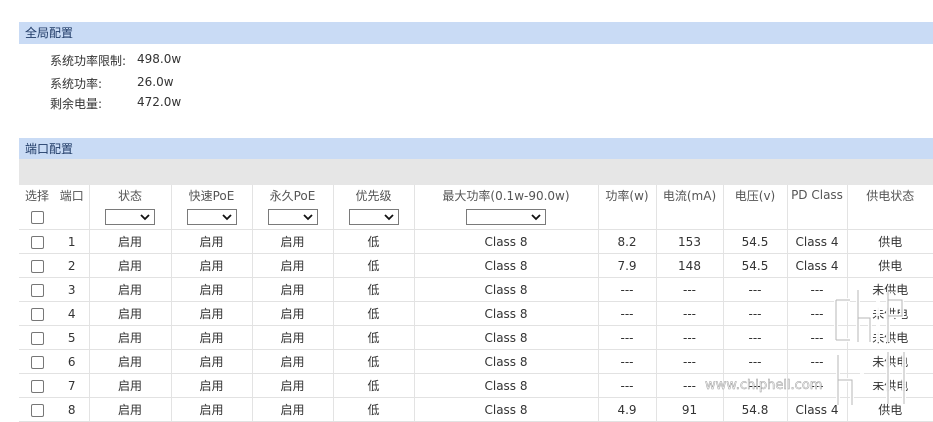 The image size is (933, 422). What do you see at coordinates (292, 217) in the screenshot?
I see `perm-poe-filter-select` at bounding box center [292, 217].